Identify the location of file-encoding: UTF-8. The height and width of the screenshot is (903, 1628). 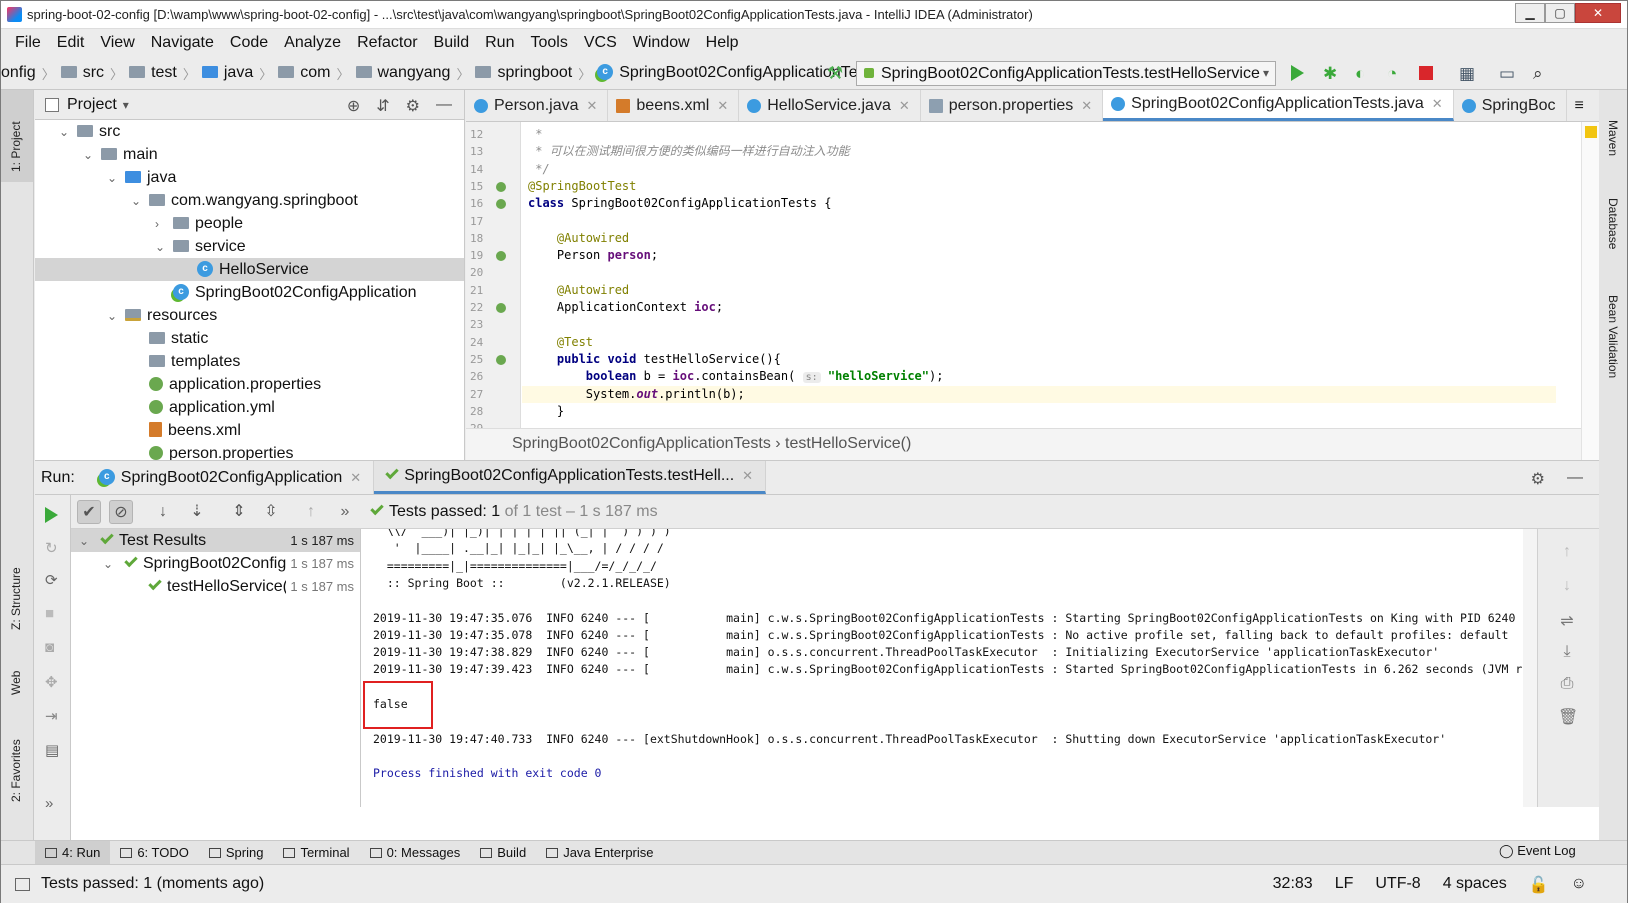
(1397, 885).